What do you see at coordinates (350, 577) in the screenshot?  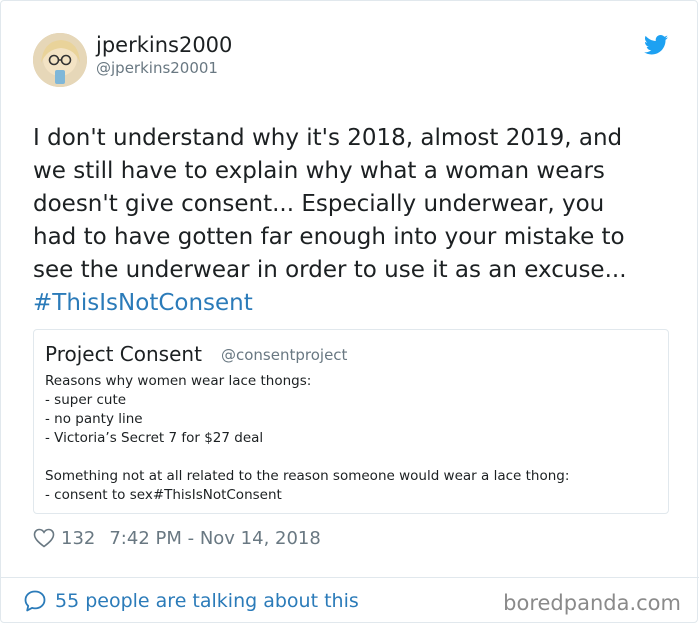 I see `divider` at bounding box center [350, 577].